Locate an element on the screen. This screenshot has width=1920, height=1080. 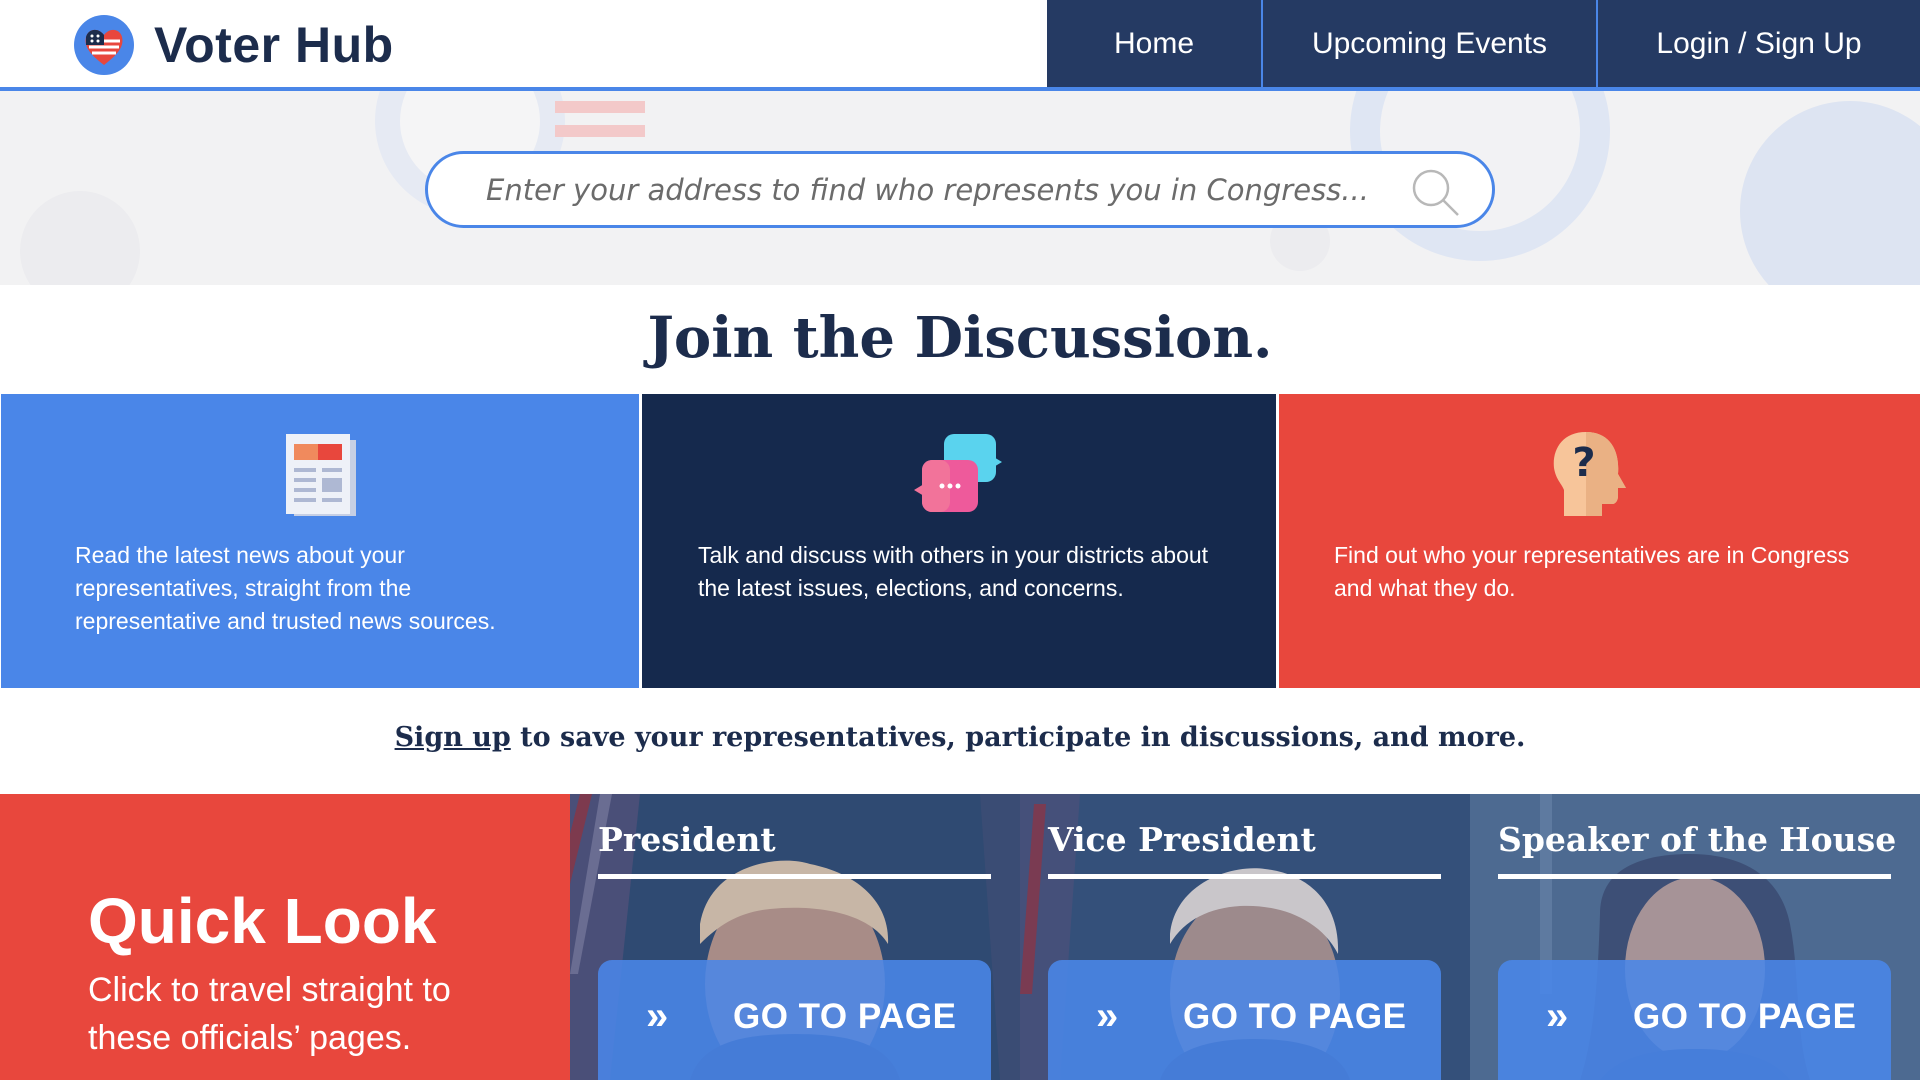
quick-look-title: Quick Look is located at coordinates (262, 921).